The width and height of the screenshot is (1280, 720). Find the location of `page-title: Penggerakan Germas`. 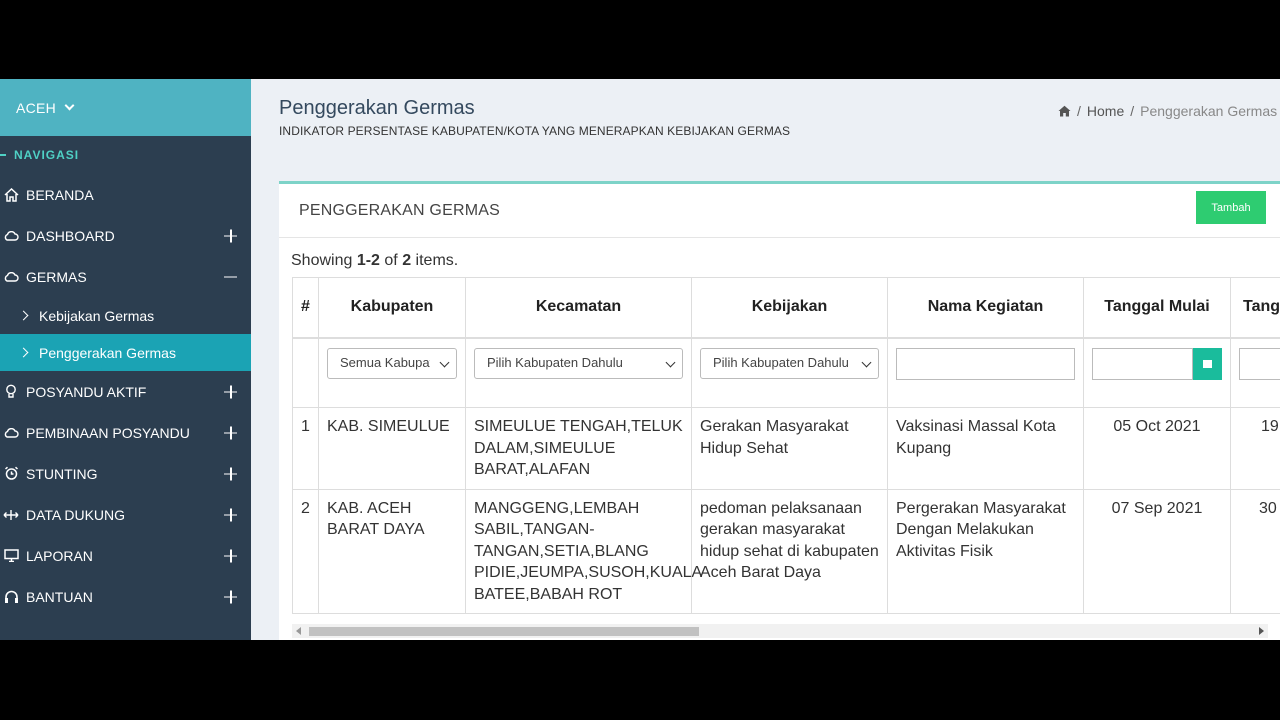

page-title: Penggerakan Germas is located at coordinates (377, 108).